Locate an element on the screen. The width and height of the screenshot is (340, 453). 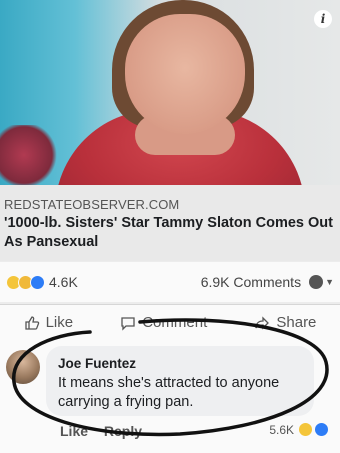
commenter-avatar is located at coordinates (23, 367).